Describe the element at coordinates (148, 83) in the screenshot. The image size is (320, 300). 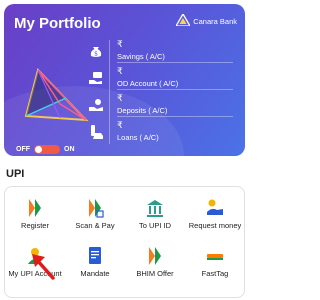
I see `od-label: OD Account ( A/C)` at that location.